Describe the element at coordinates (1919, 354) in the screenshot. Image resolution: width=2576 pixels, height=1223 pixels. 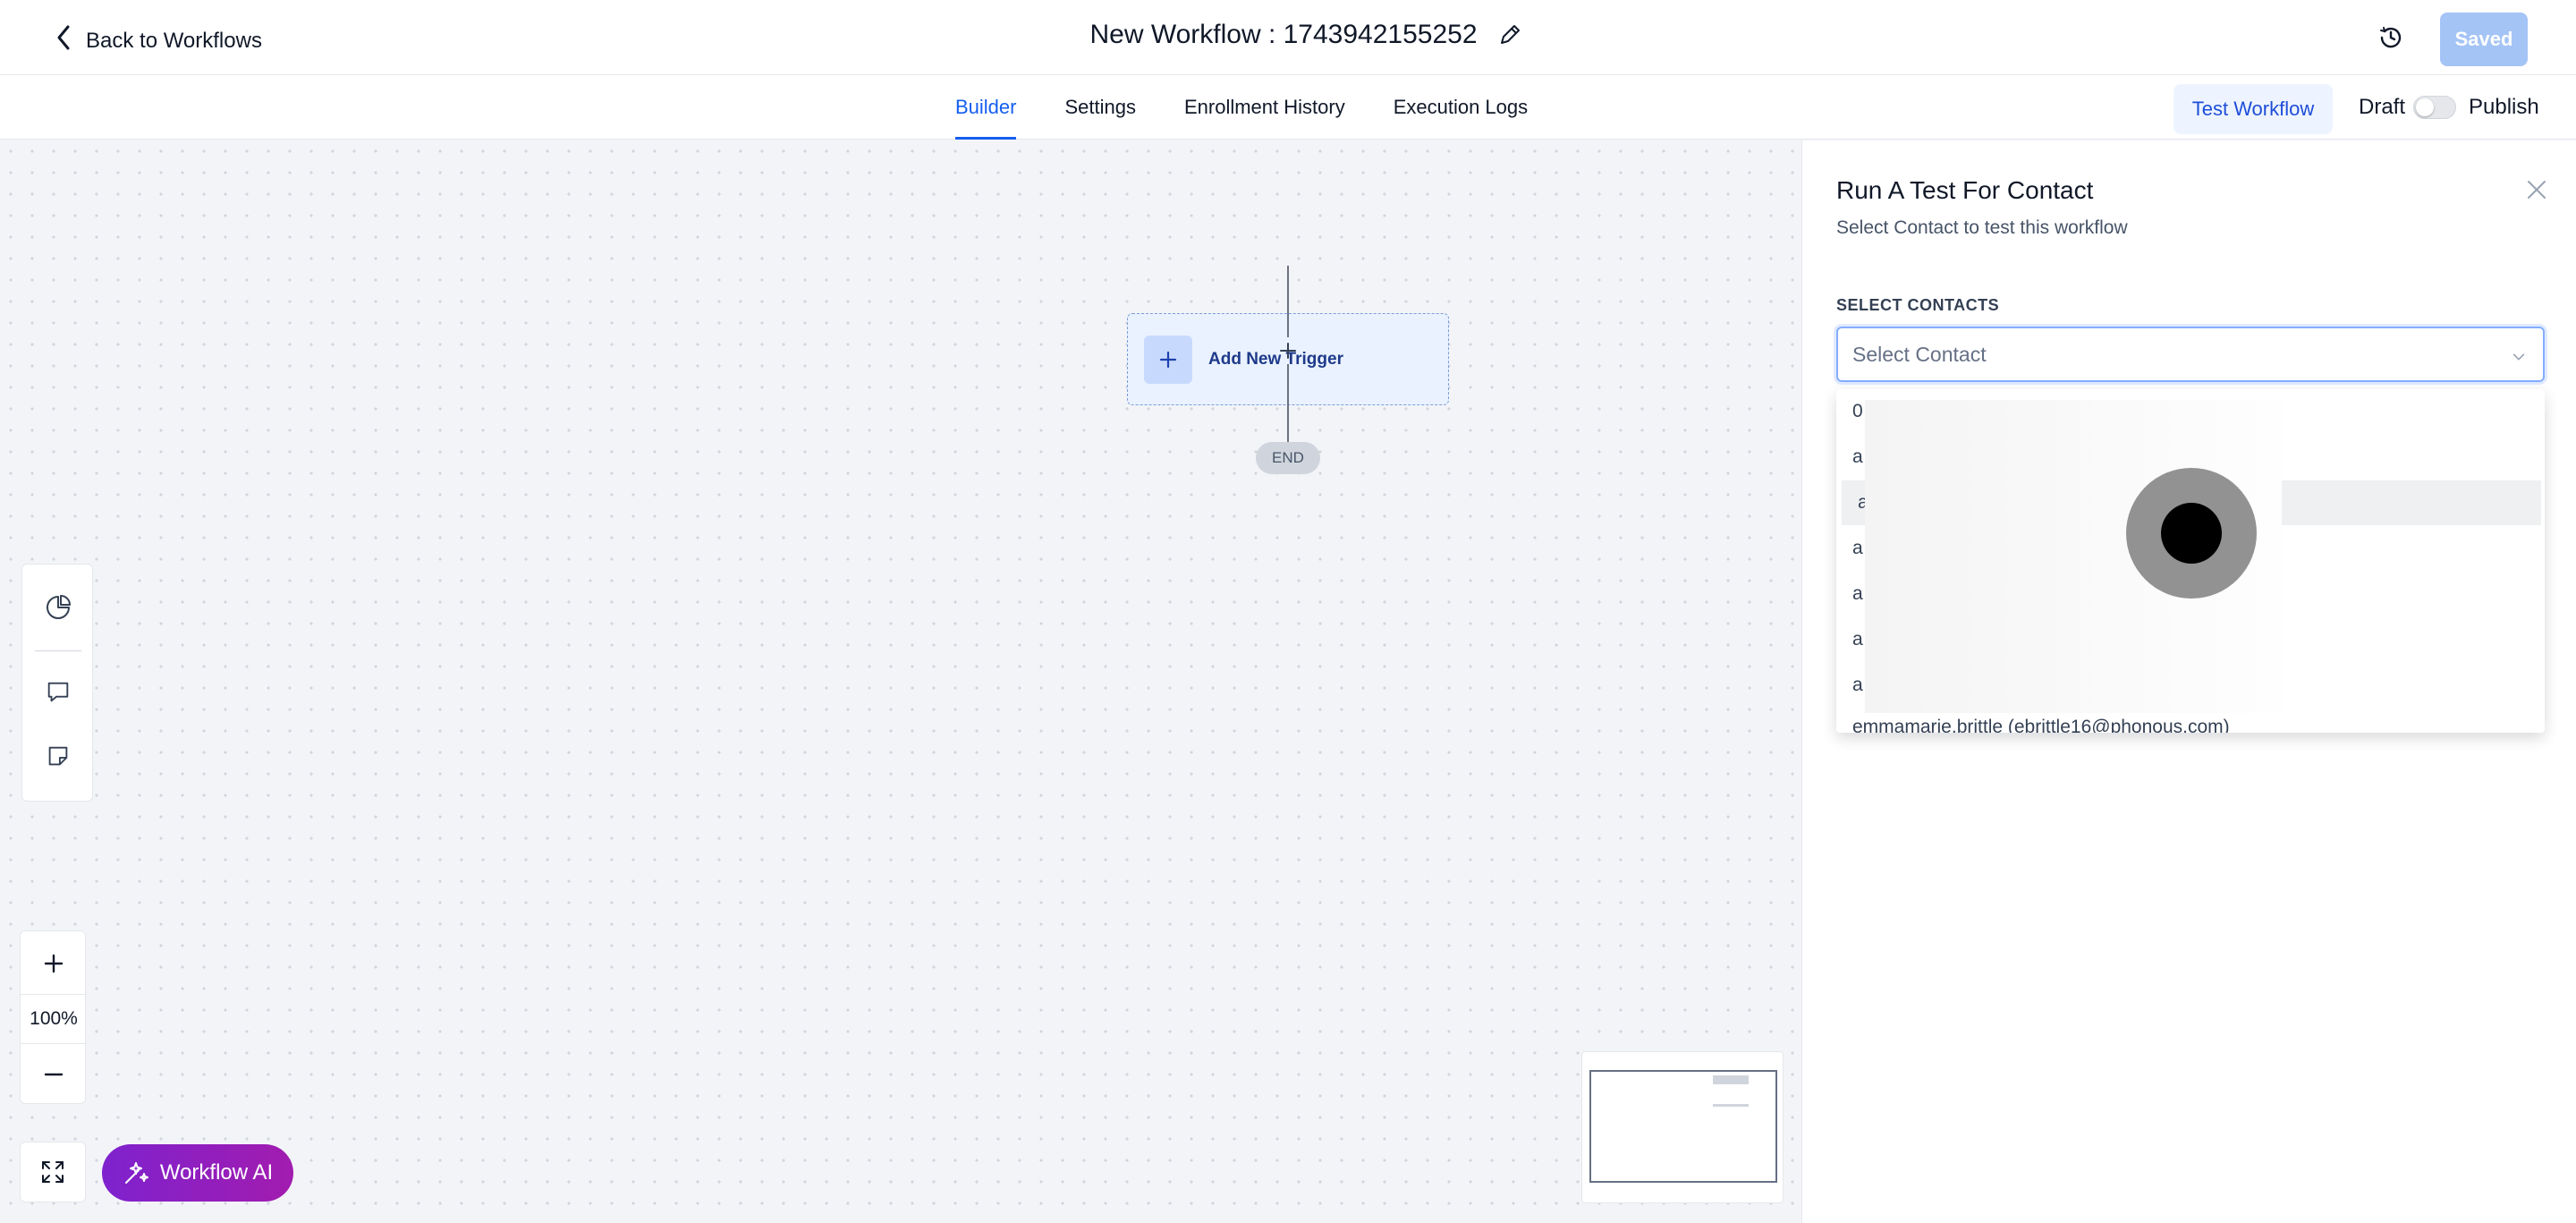
I see `select-placeholder: Select Contact` at that location.